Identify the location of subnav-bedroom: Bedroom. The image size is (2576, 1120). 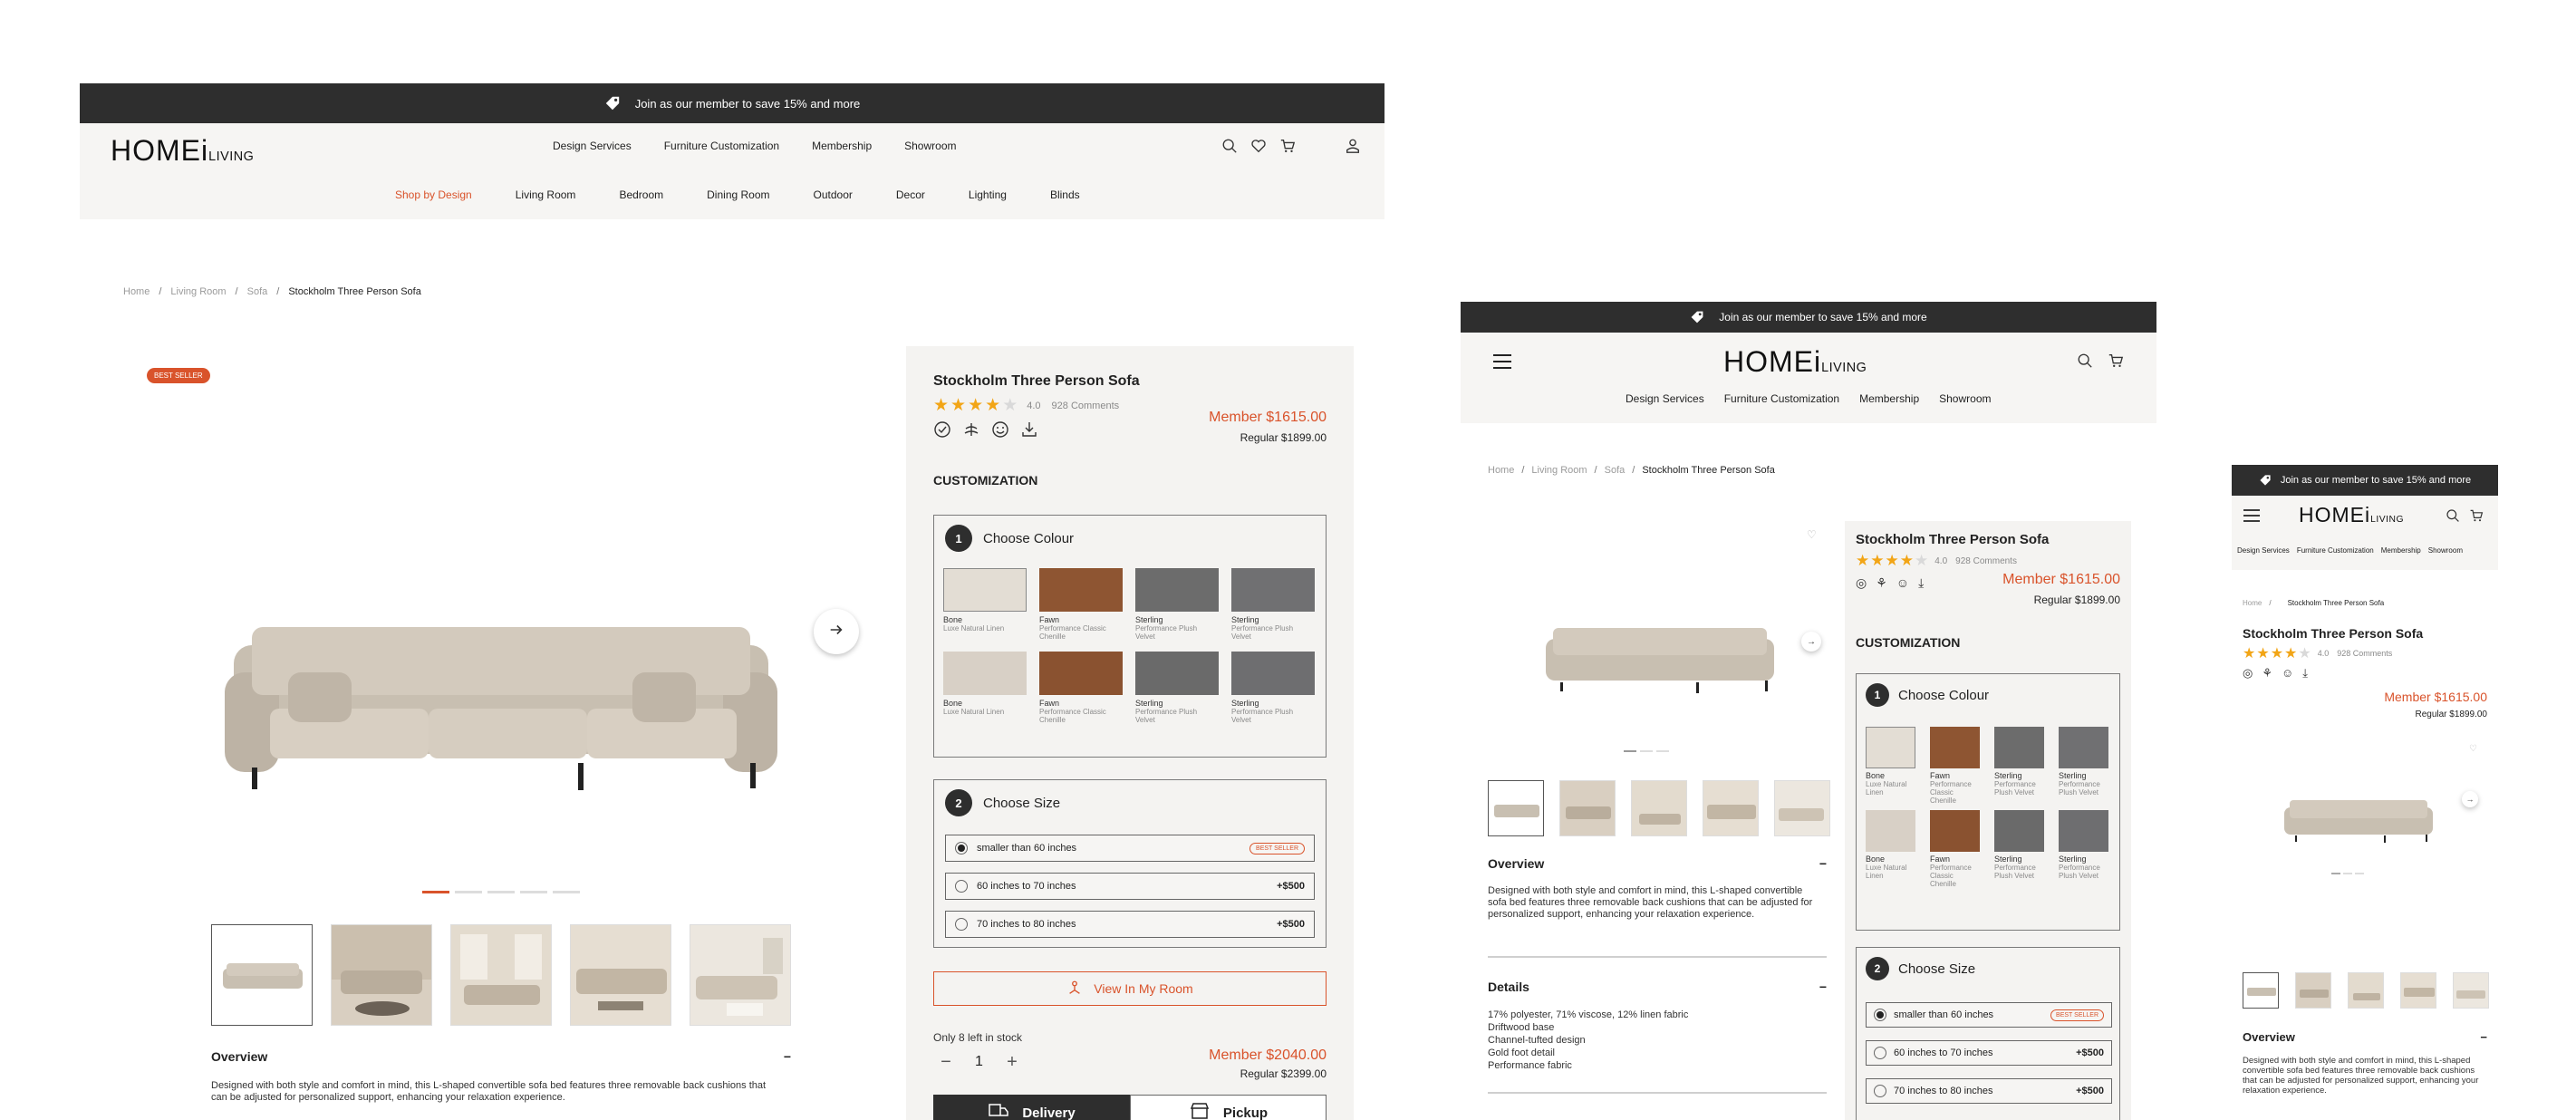
(641, 195).